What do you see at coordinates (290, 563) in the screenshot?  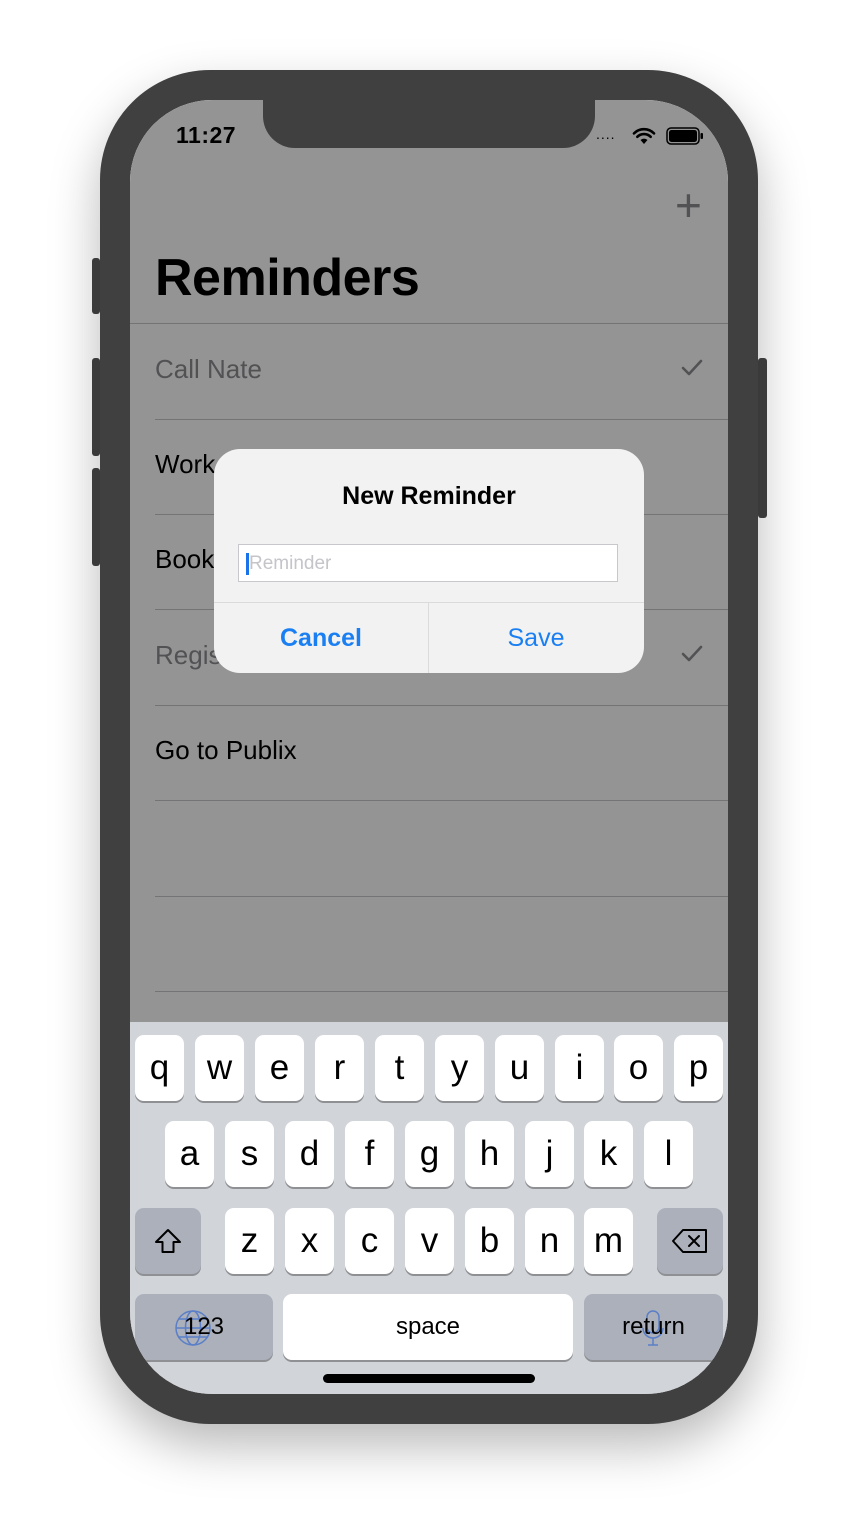 I see `reminder-input-placeholder: Reminder` at bounding box center [290, 563].